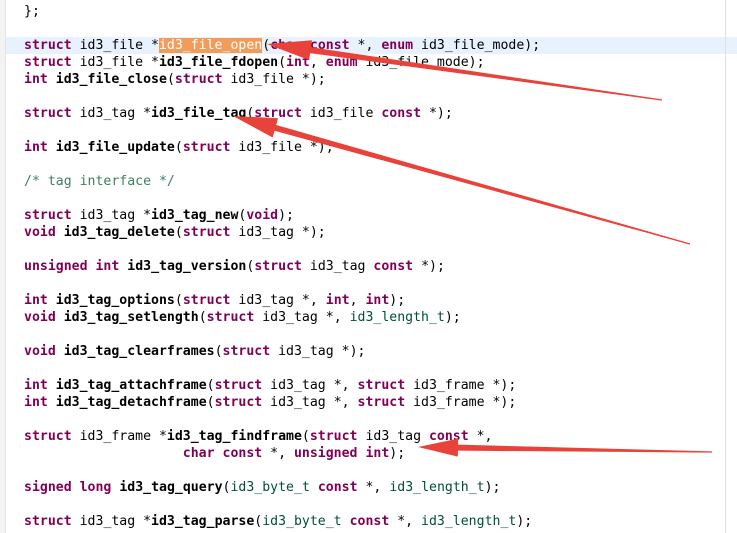 This screenshot has width=737, height=533. Describe the element at coordinates (119, 436) in the screenshot. I see `code-token: id3_frame *` at that location.